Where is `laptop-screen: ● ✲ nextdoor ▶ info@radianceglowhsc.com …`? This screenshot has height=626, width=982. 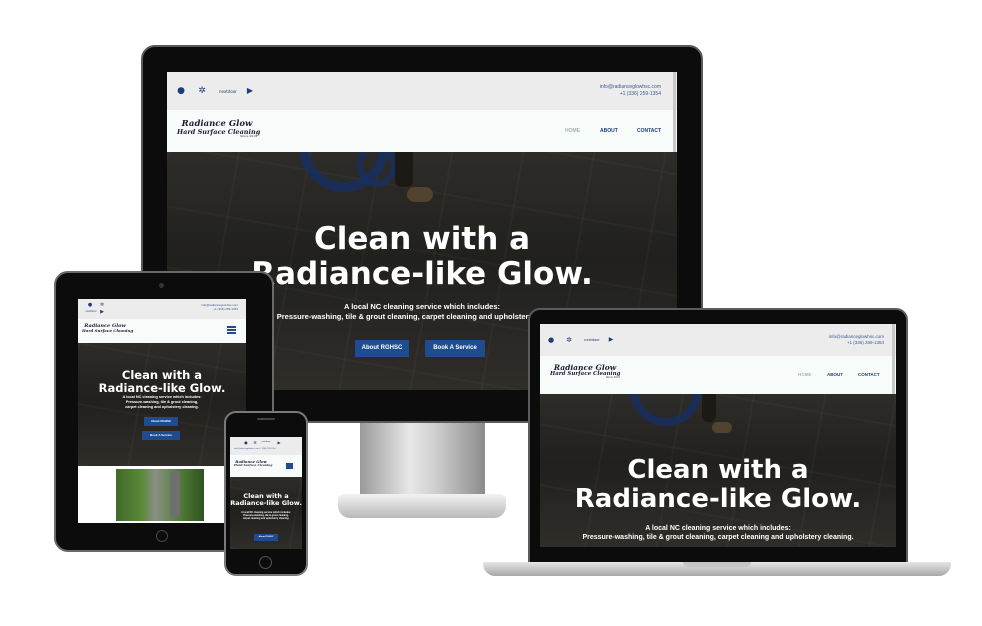
laptop-screen: ● ✲ nextdoor ▶ info@radianceglowhsc.com … is located at coordinates (718, 435).